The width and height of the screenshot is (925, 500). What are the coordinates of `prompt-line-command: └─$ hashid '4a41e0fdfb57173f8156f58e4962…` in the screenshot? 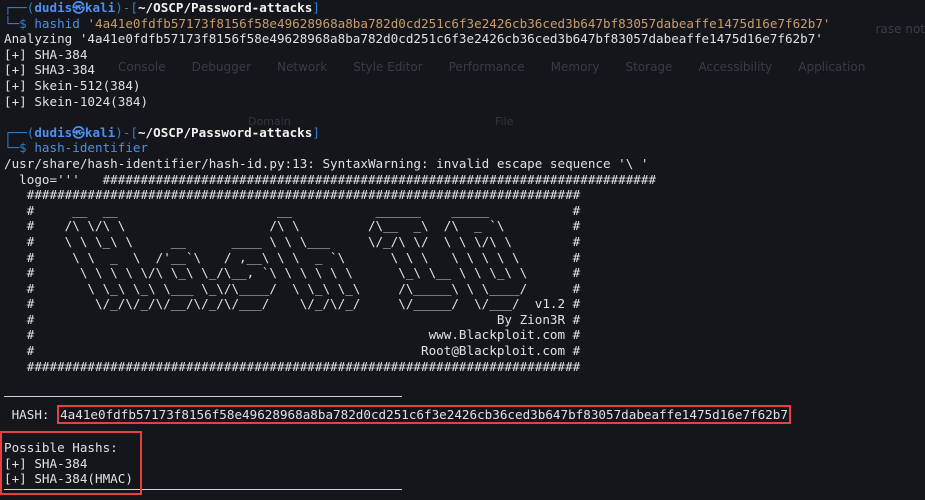 It's located at (417, 23).